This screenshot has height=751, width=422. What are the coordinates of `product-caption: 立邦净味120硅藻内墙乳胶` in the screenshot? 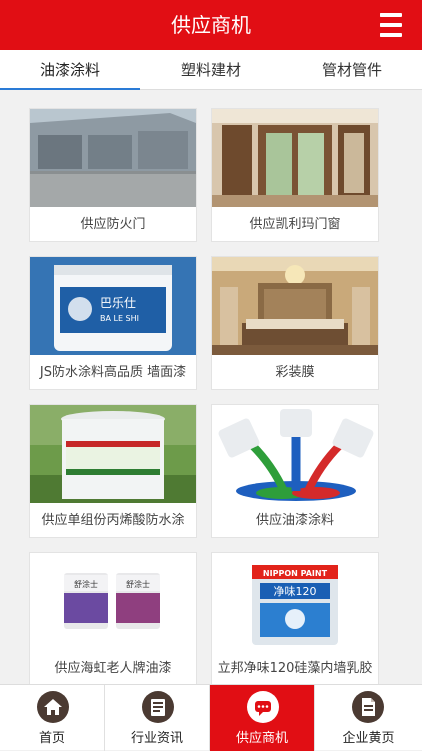 It's located at (295, 668).